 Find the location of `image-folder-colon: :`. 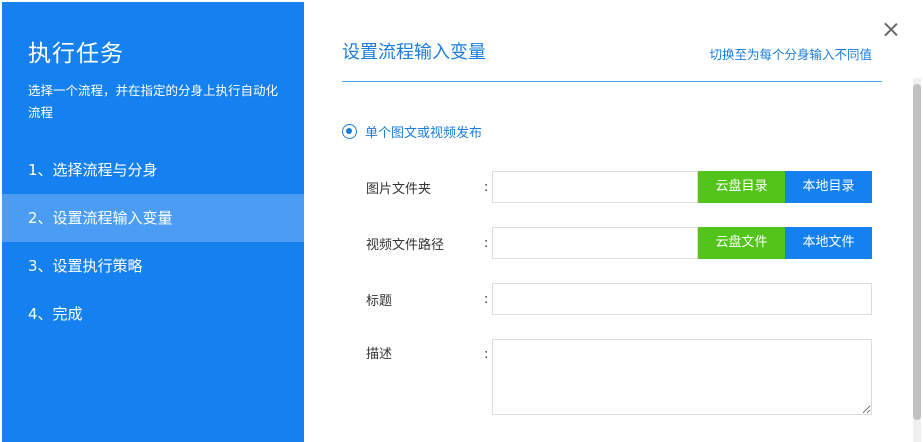

image-folder-colon: : is located at coordinates (486, 187).